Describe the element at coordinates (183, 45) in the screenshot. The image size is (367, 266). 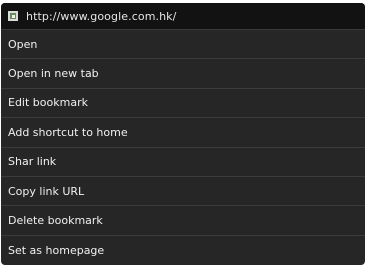
I see `menu-item-open: Open` at that location.